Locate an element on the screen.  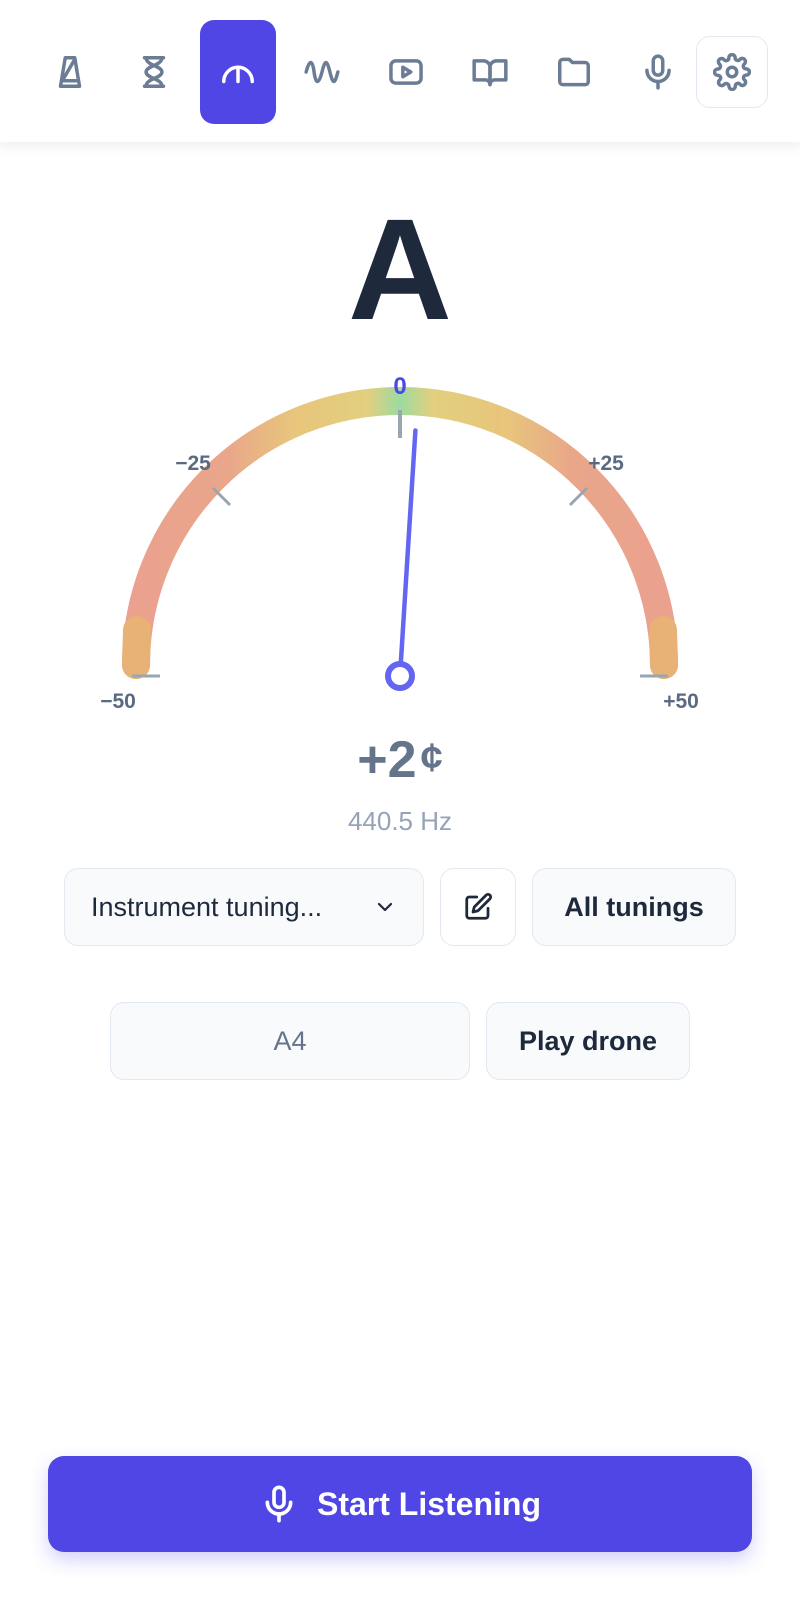
tick-minus25 is located at coordinates (221, 496).